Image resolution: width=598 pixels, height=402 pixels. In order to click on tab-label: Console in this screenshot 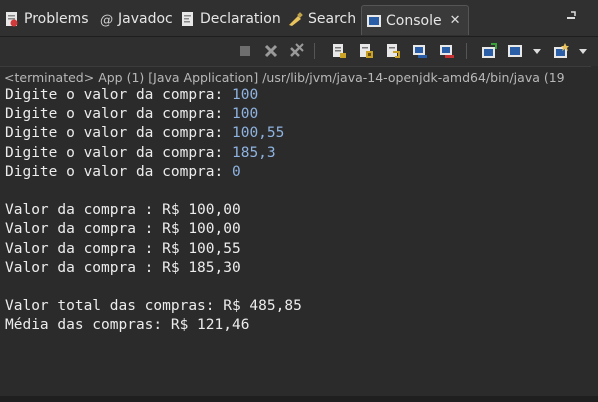, I will do `click(414, 20)`.